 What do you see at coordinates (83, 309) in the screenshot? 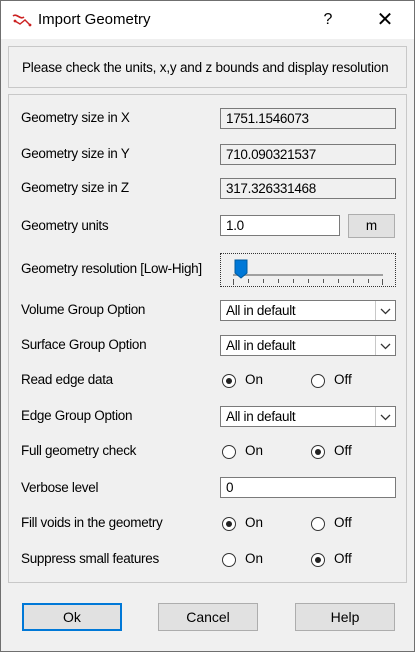
I see `volume-group-label: Volume Group Option` at bounding box center [83, 309].